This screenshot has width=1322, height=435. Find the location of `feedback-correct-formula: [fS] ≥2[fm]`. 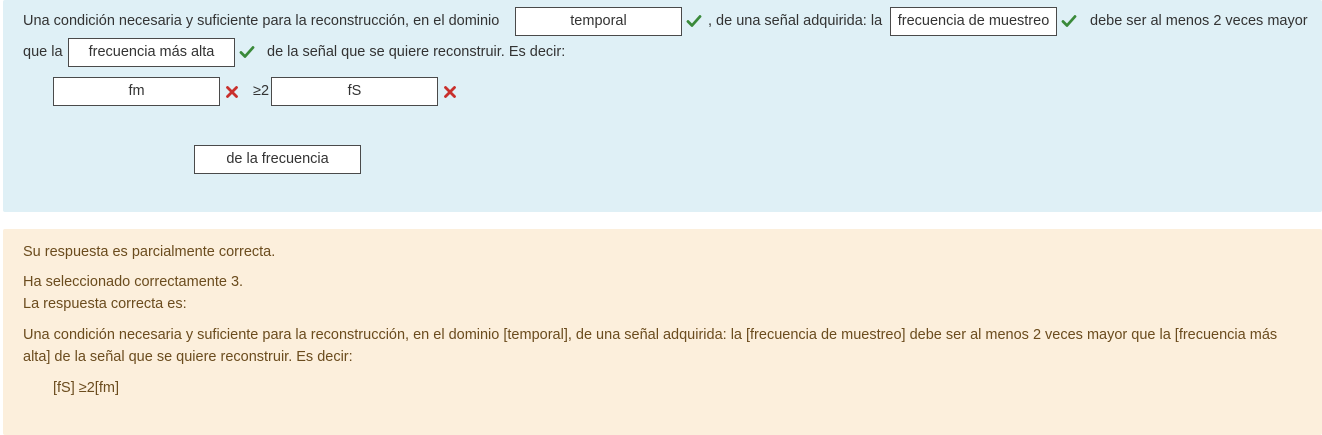

feedback-correct-formula: [fS] ≥2[fm] is located at coordinates (86, 388).